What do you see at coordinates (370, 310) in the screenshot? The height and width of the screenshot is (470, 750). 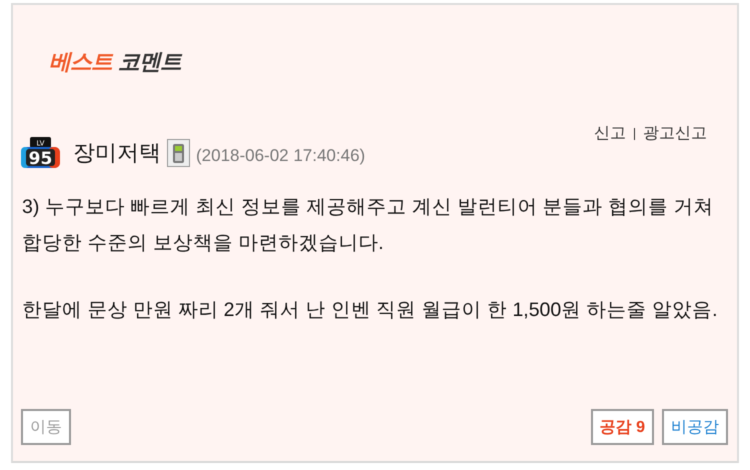 I see `comment-paragraph: 한달에 문상 만원 짜리 2개 줘서 난 인벤 직원 월급이 한 1,500원 하는줄 알았음.` at bounding box center [370, 310].